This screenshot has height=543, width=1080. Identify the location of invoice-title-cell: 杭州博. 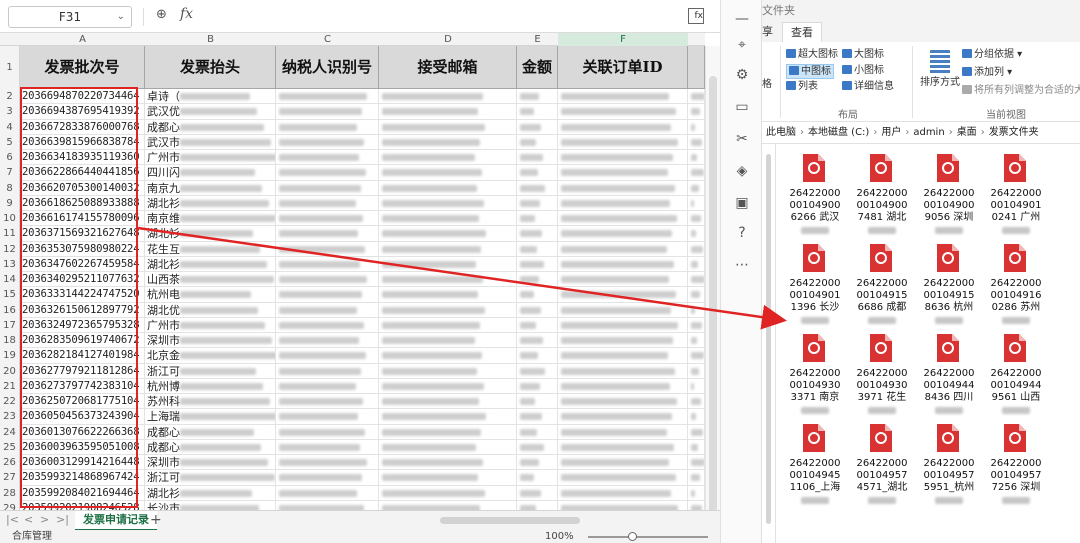
(210, 386).